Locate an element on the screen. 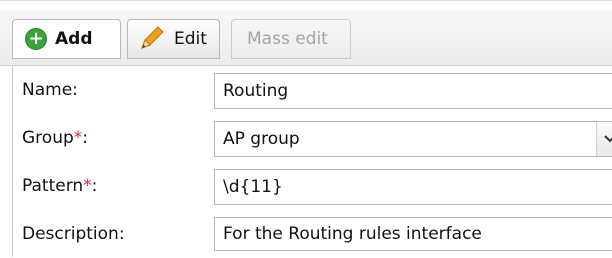  mass-edit-tab: Mass edit is located at coordinates (291, 39).